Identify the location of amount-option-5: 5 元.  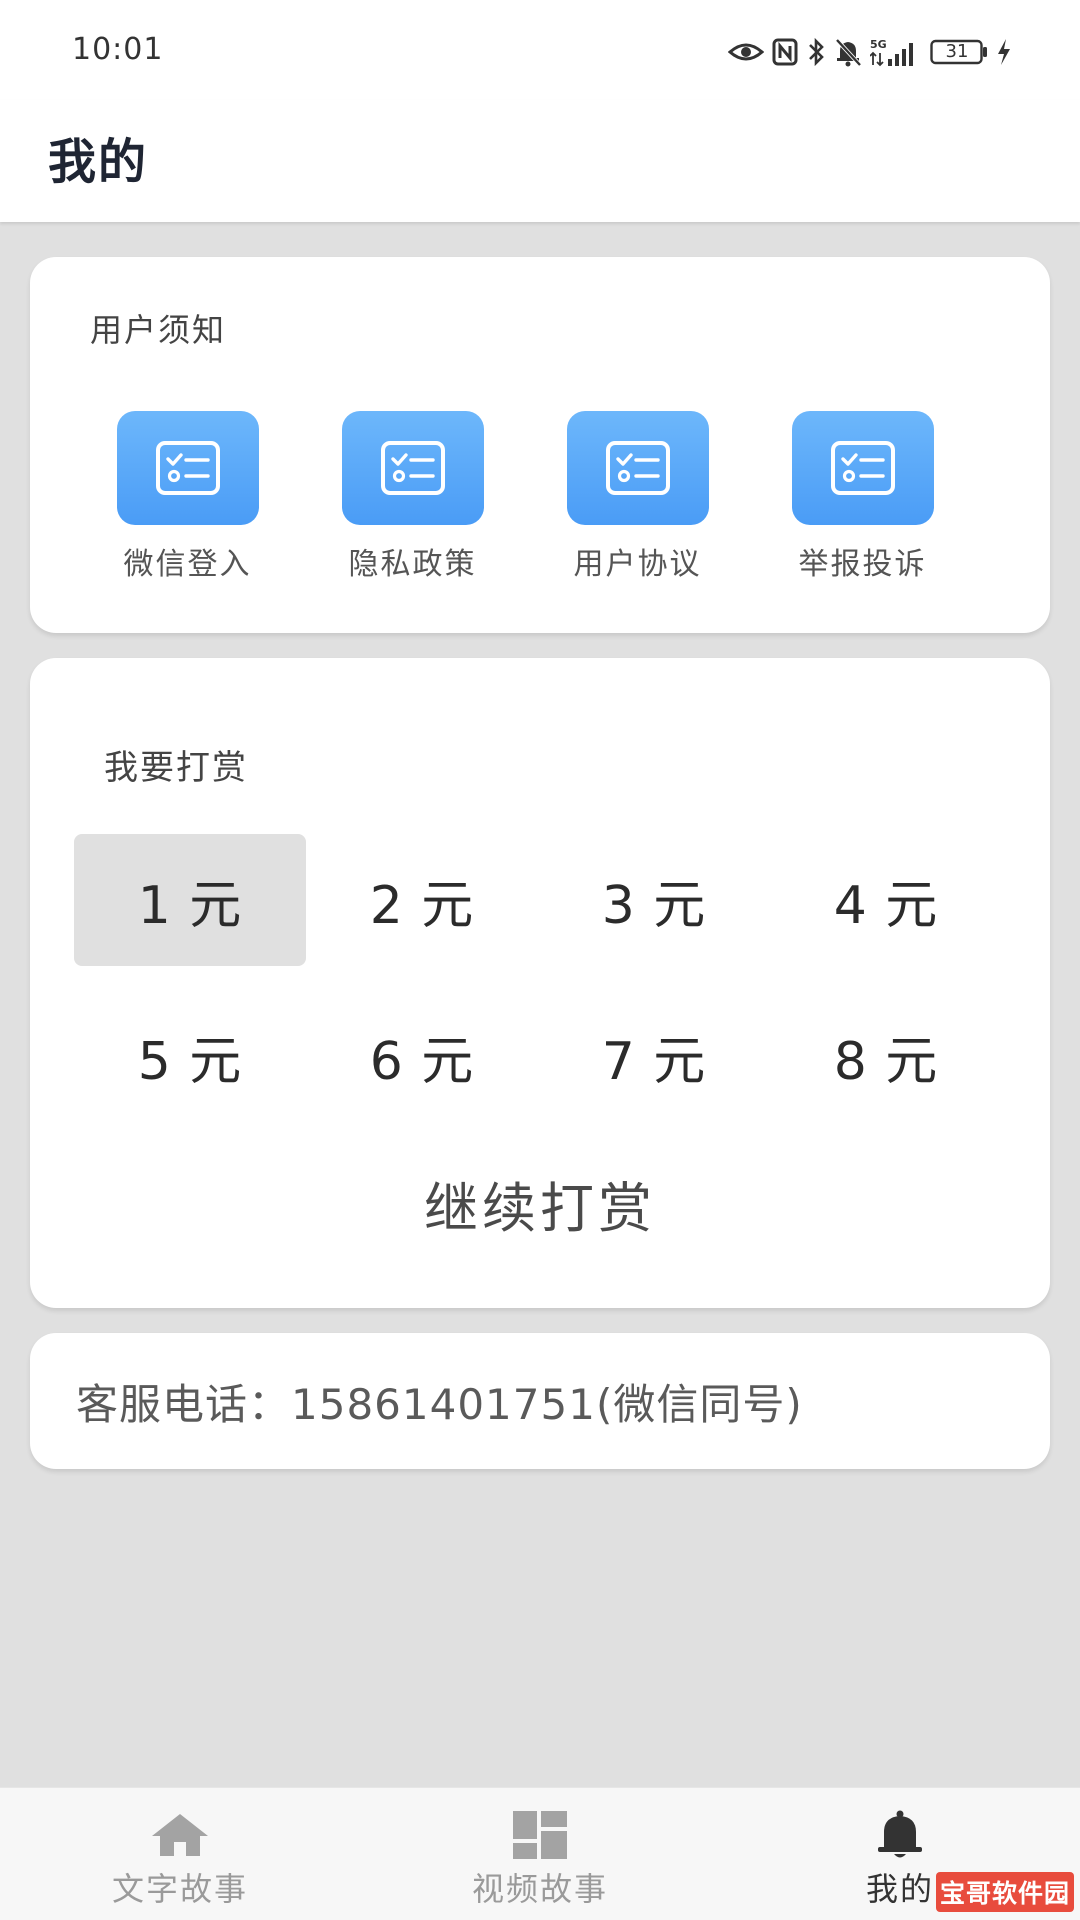
(190, 1056).